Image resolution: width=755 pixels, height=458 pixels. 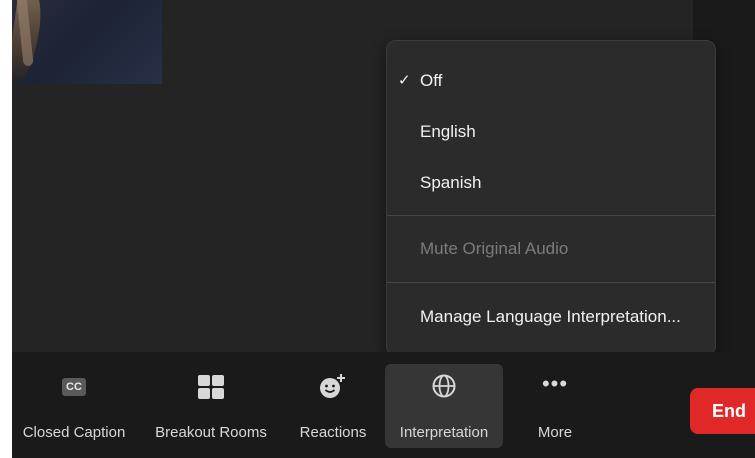 What do you see at coordinates (211, 406) in the screenshot?
I see `breakout-rooms-button: Breakout Rooms` at bounding box center [211, 406].